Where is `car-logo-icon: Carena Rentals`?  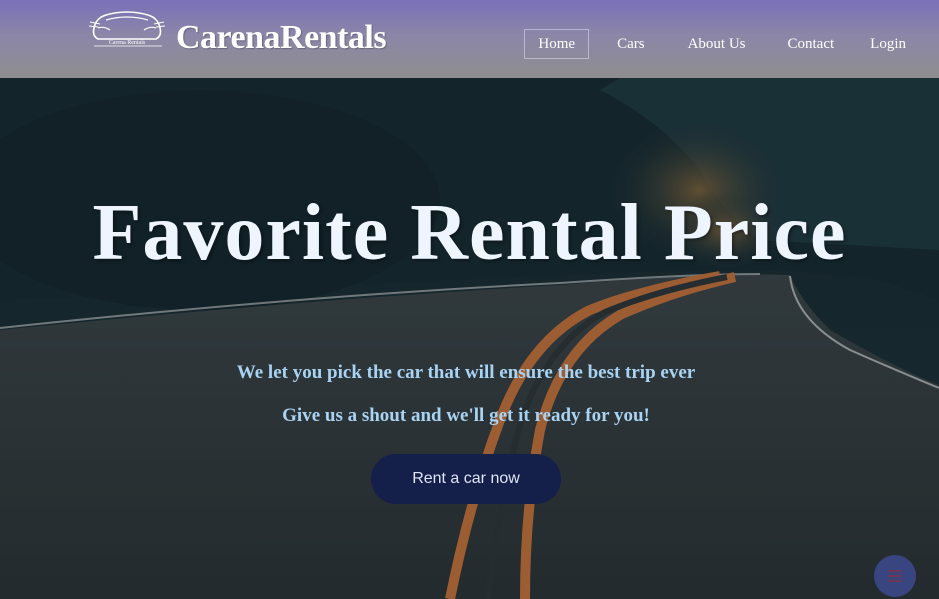
car-logo-icon: Carena Rentals is located at coordinates (127, 28).